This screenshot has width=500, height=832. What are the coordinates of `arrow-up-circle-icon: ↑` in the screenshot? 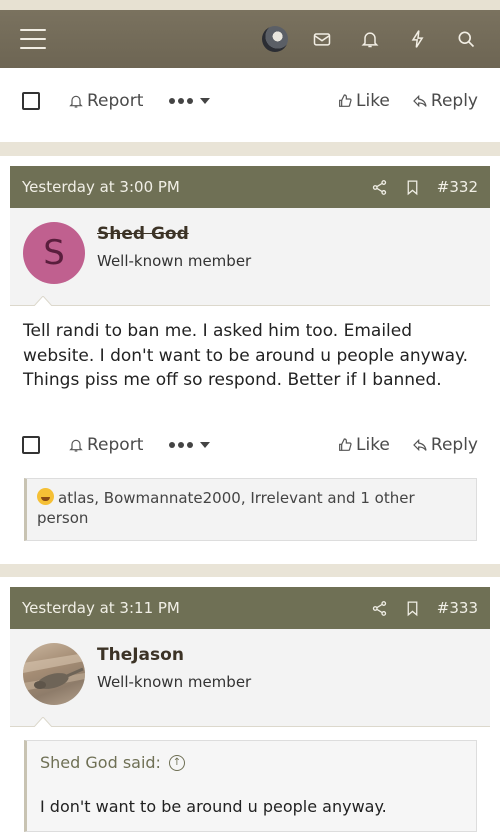 It's located at (176, 762).